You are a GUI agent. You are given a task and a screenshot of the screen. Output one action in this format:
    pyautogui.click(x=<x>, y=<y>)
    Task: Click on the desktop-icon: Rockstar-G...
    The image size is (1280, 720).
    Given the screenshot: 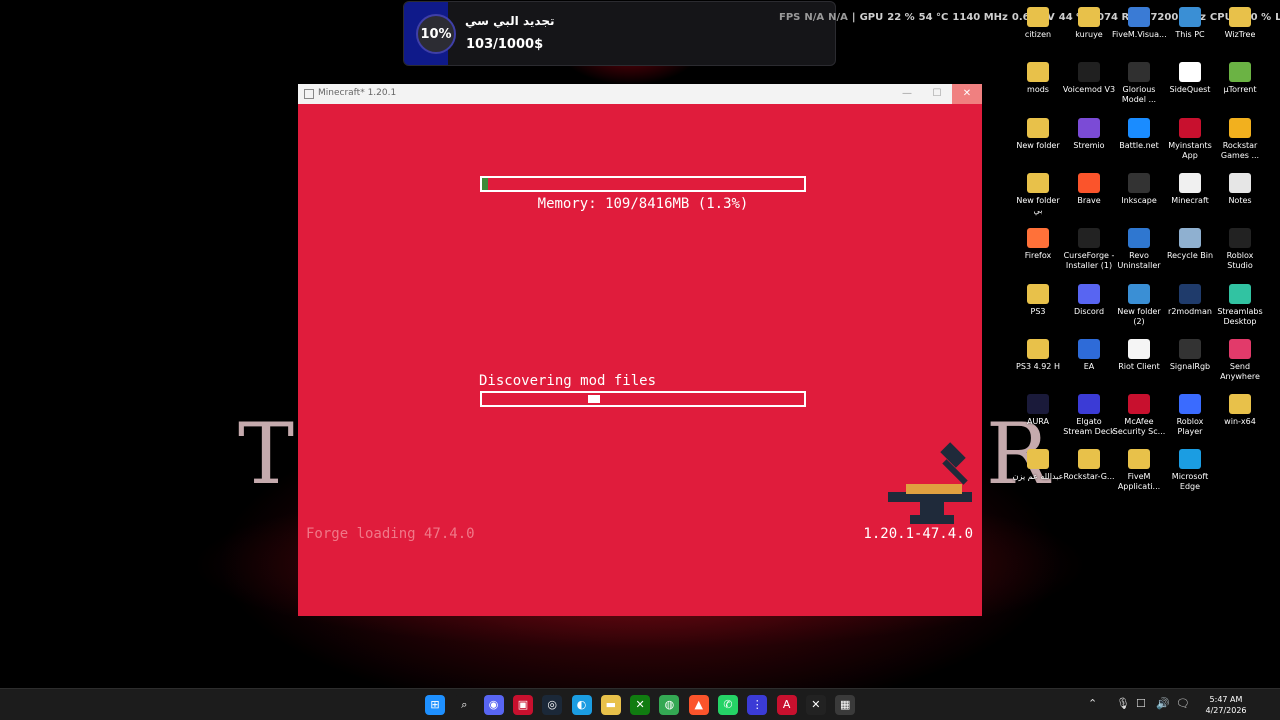 What is the action you would take?
    pyautogui.click(x=1089, y=465)
    